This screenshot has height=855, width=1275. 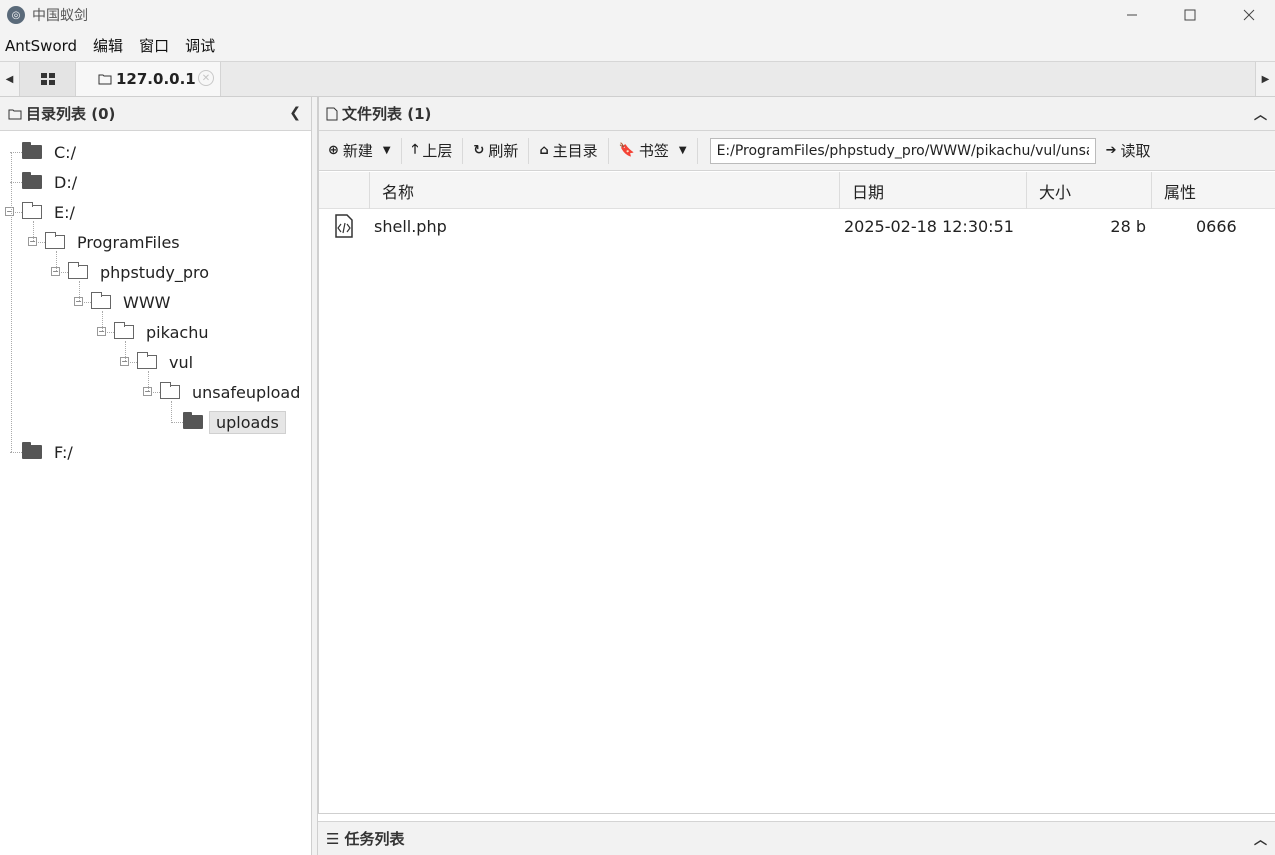 I want to click on tree-item-label: WWW, so click(x=147, y=302).